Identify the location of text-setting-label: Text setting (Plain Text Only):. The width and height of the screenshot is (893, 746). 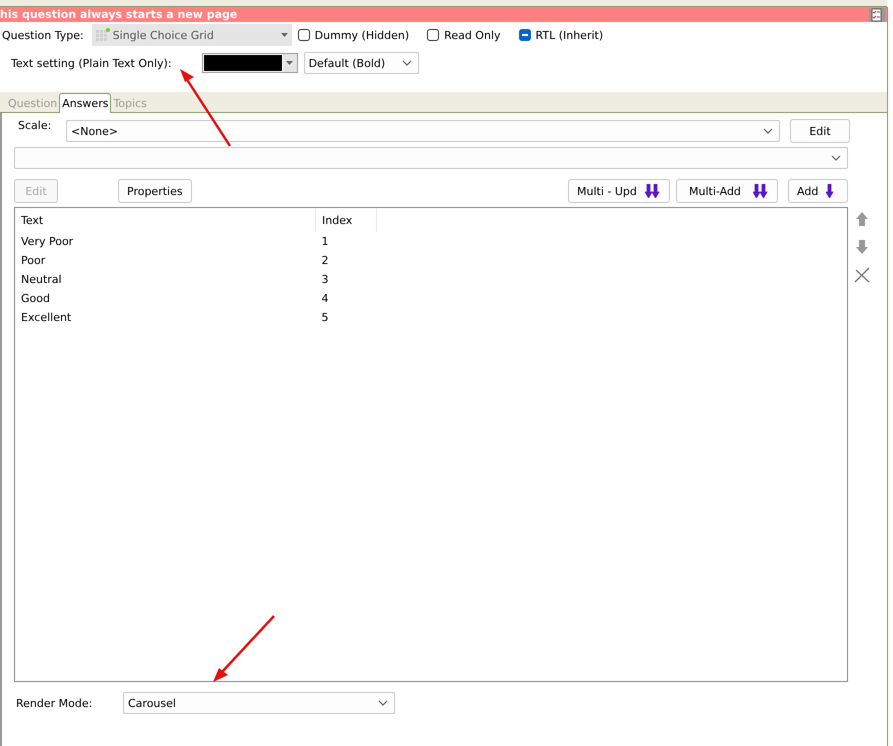
(91, 63).